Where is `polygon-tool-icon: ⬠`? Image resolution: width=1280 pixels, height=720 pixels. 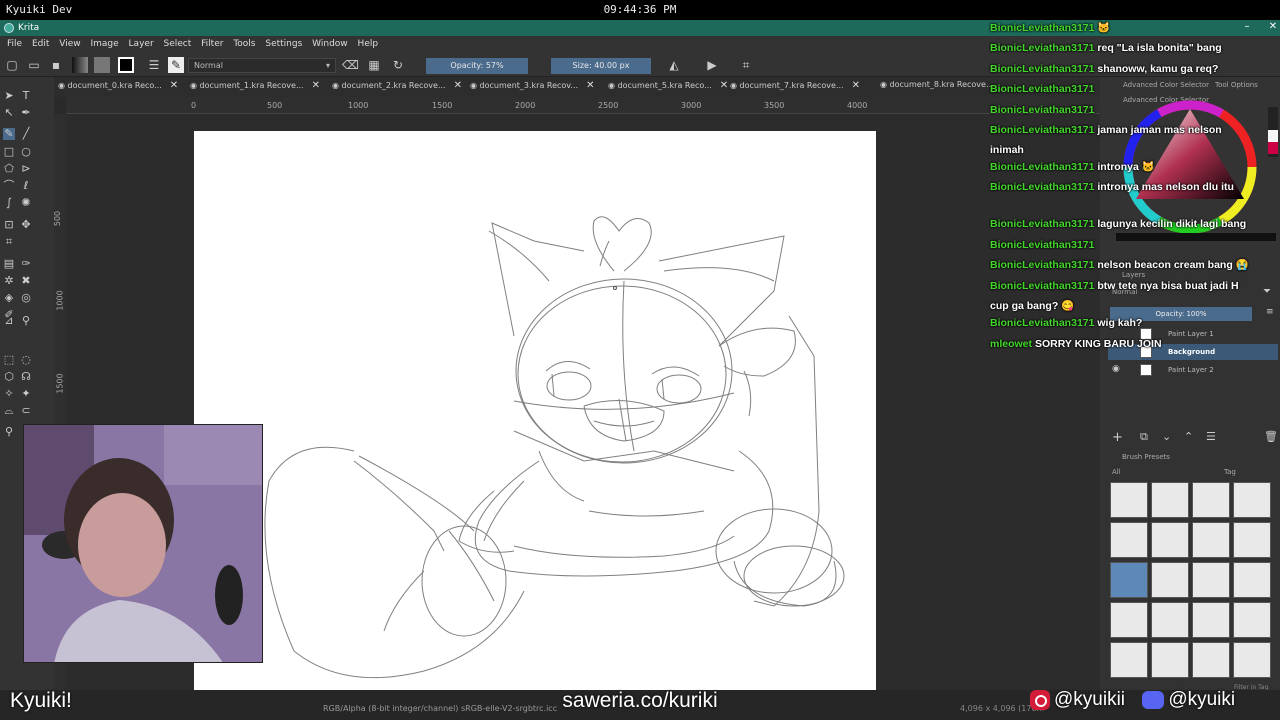 polygon-tool-icon: ⬠ is located at coordinates (9, 169).